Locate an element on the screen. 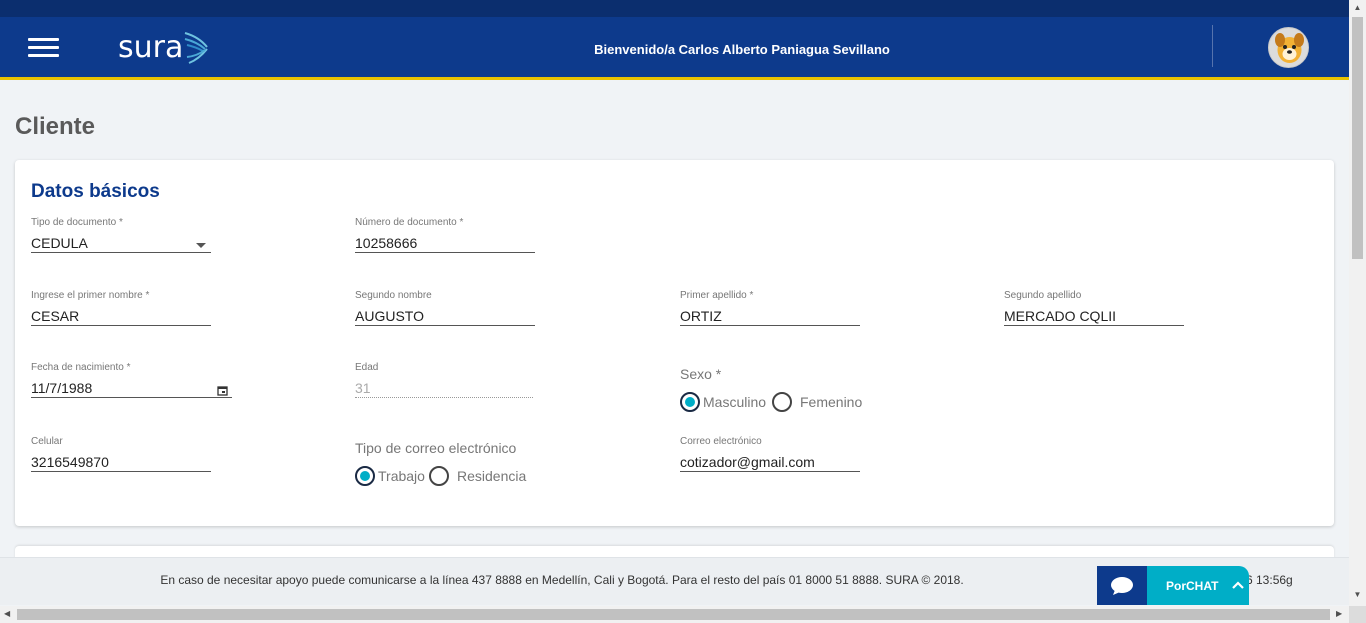  horizontal-scrollbar: ◀ ▶ is located at coordinates (674, 614).